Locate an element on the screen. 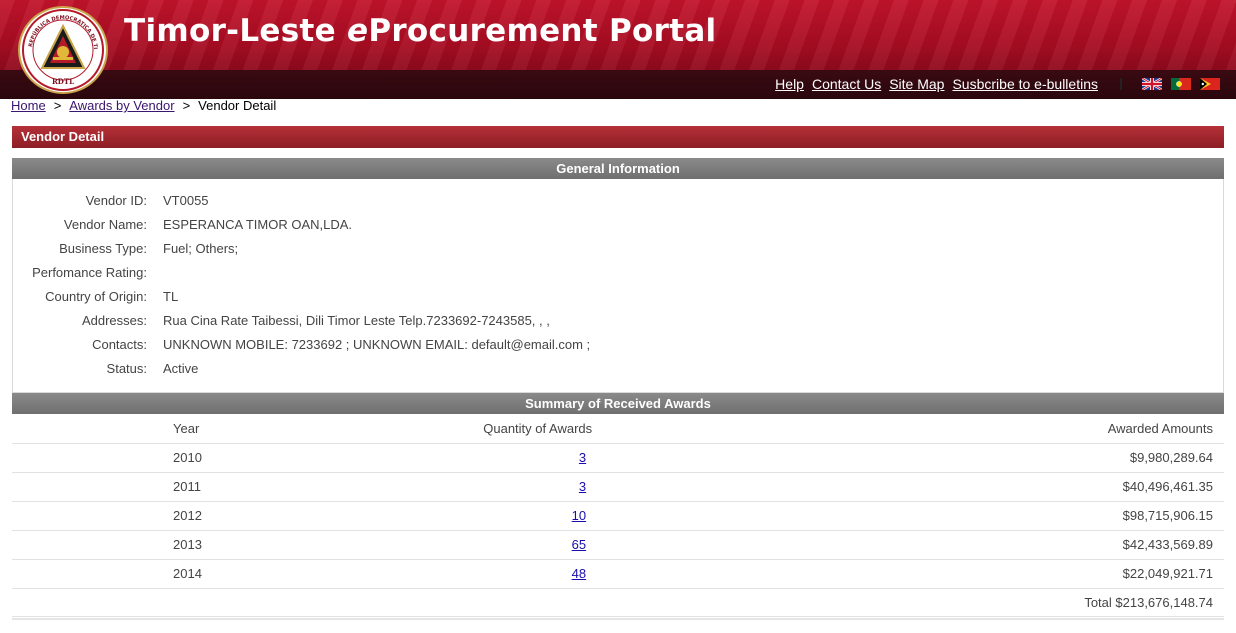 This screenshot has width=1236, height=633. uk-flag-icon is located at coordinates (1152, 84).